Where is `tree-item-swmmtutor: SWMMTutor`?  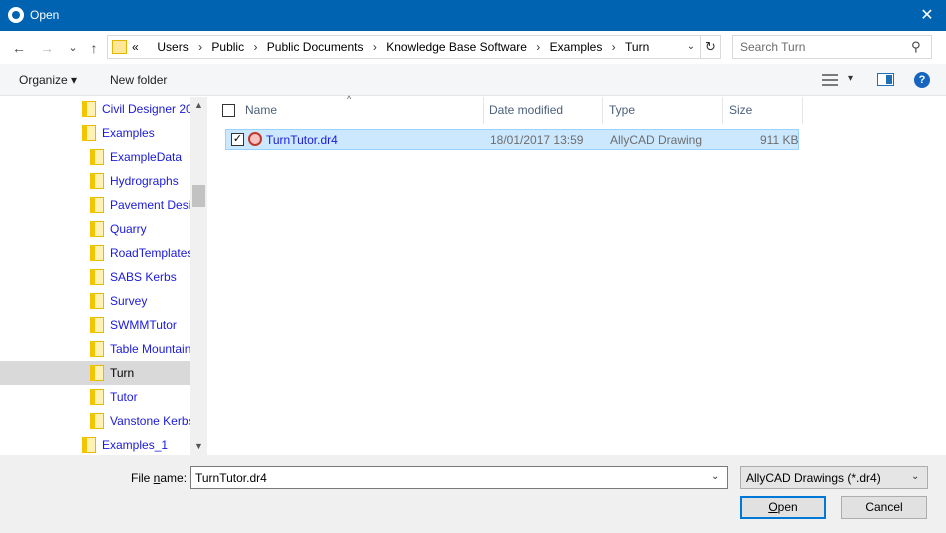 tree-item-swmmtutor: SWMMTutor is located at coordinates (95, 325).